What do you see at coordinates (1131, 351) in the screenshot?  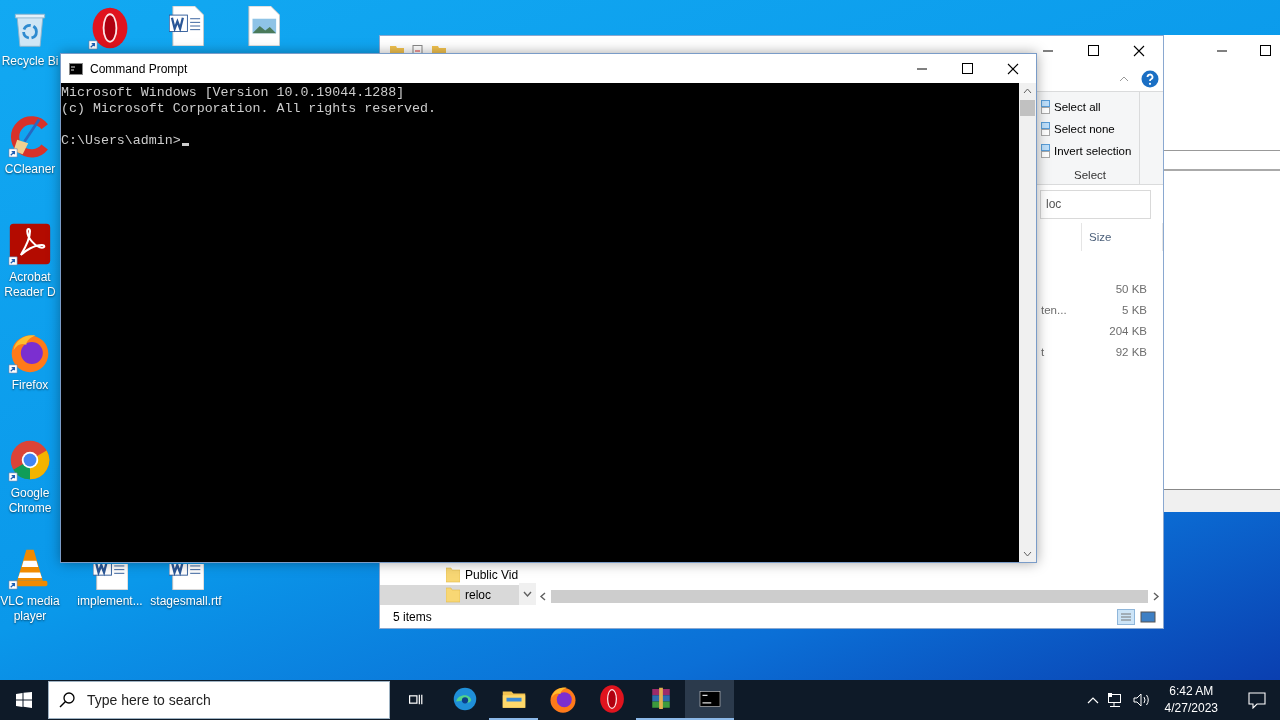 I see `table-cell-text: 92 KB` at bounding box center [1131, 351].